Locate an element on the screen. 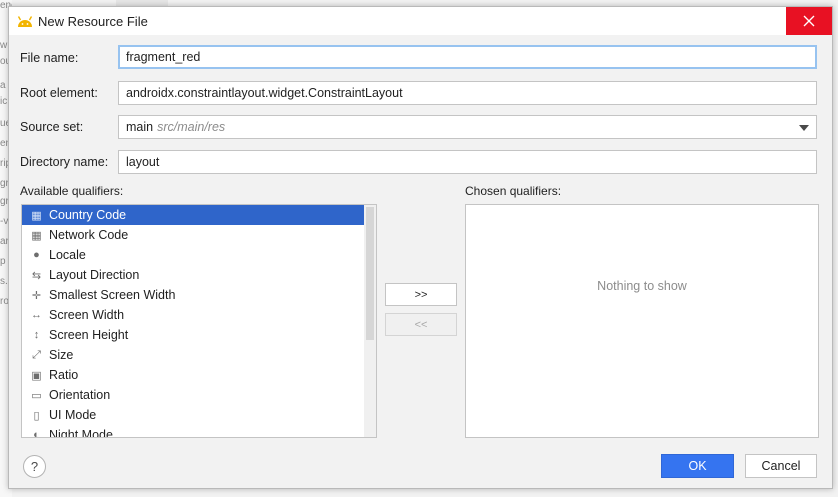  screen-width-icon: ↔ is located at coordinates (36, 315).